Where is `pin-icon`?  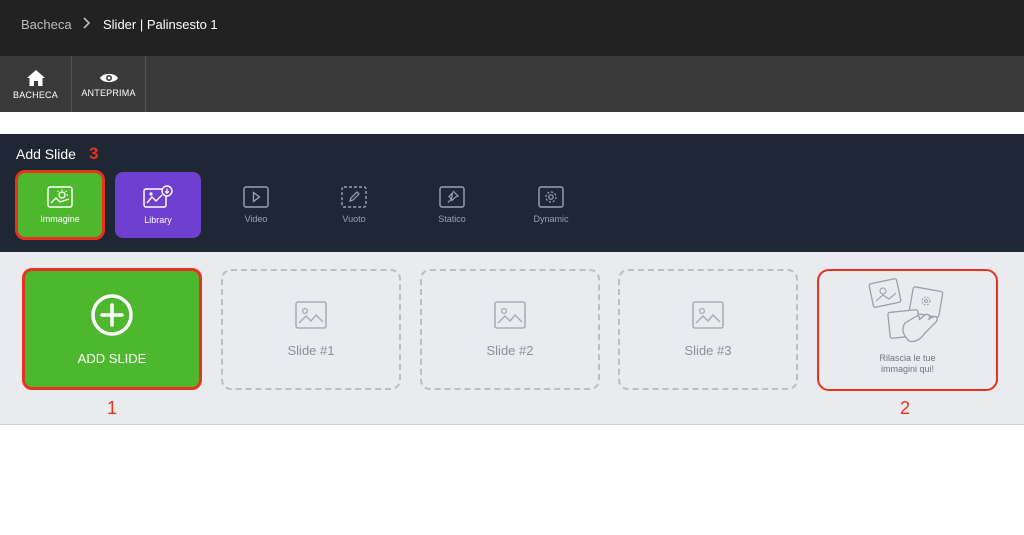 pin-icon is located at coordinates (452, 197).